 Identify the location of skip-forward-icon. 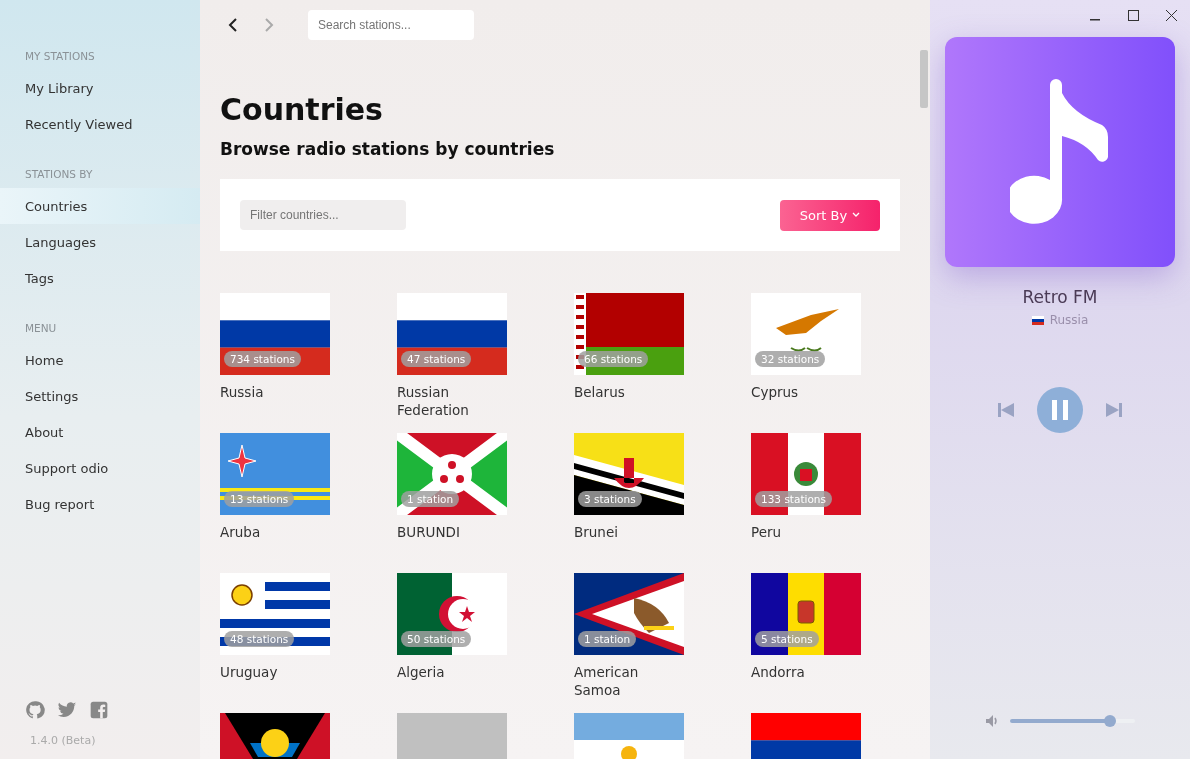
(1114, 410).